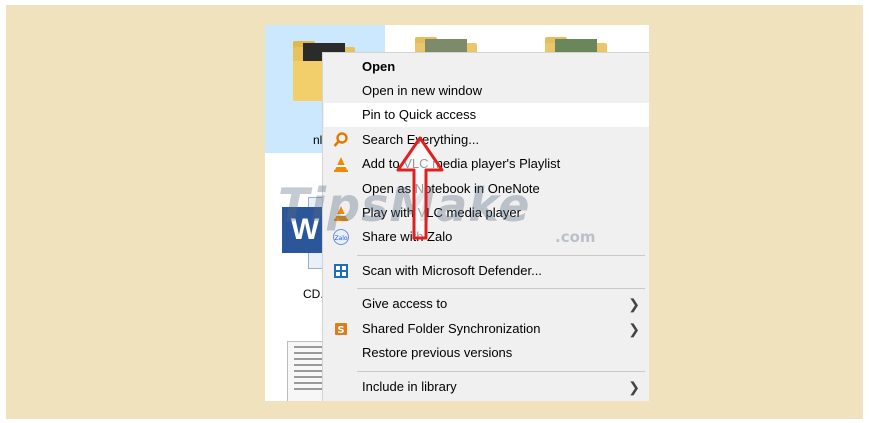 This screenshot has height=423, width=869. What do you see at coordinates (486, 91) in the screenshot?
I see `menu-item-open-new-window: Open in new window` at bounding box center [486, 91].